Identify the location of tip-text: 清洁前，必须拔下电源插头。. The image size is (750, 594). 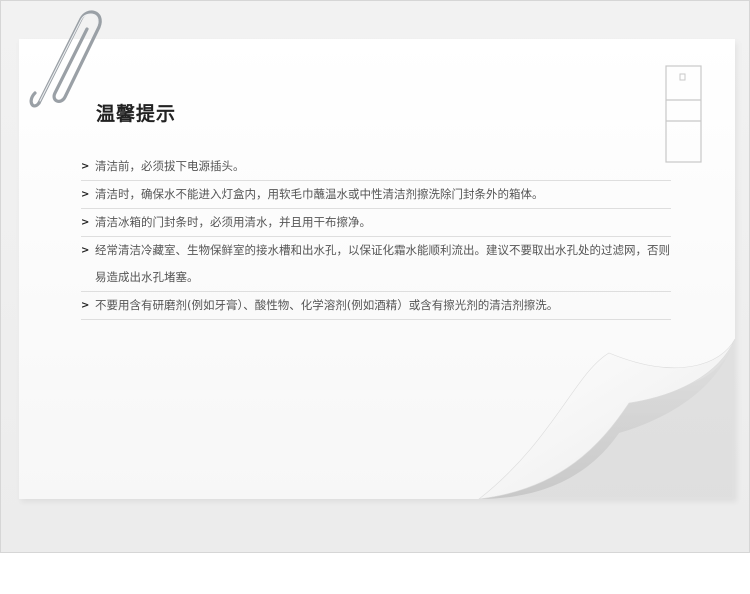
(170, 166).